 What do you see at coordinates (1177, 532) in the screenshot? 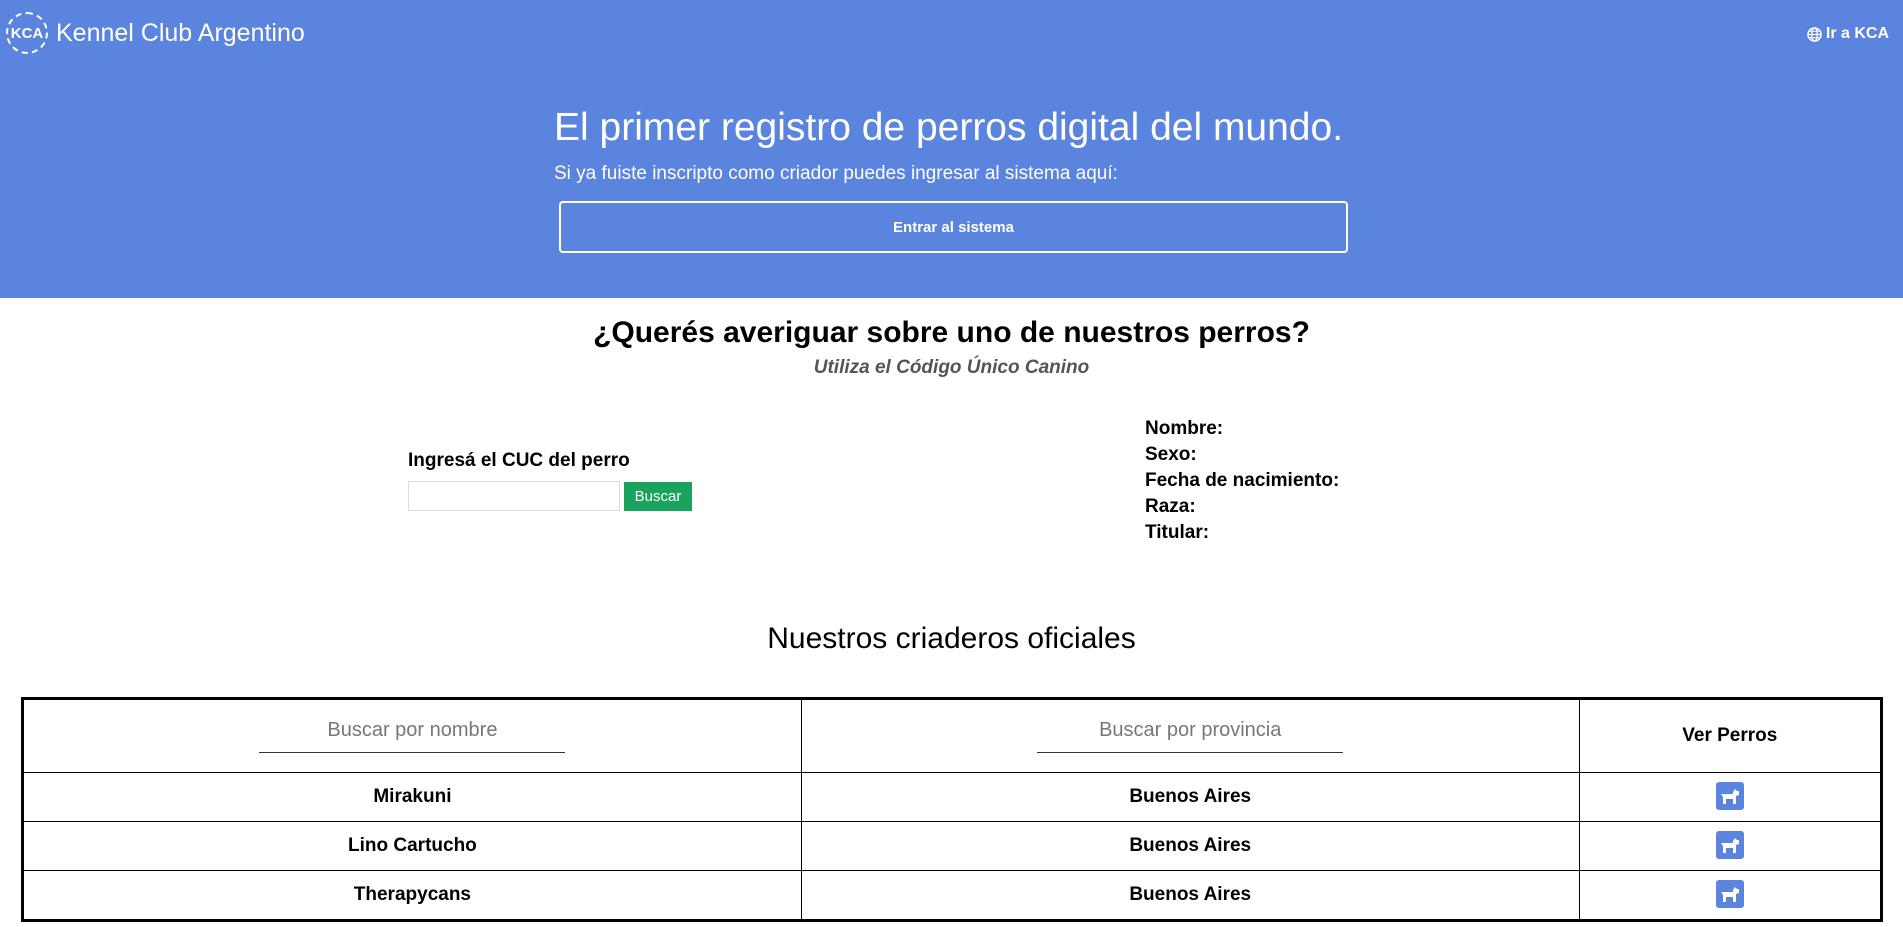
I see `info-titular: Titular:` at bounding box center [1177, 532].